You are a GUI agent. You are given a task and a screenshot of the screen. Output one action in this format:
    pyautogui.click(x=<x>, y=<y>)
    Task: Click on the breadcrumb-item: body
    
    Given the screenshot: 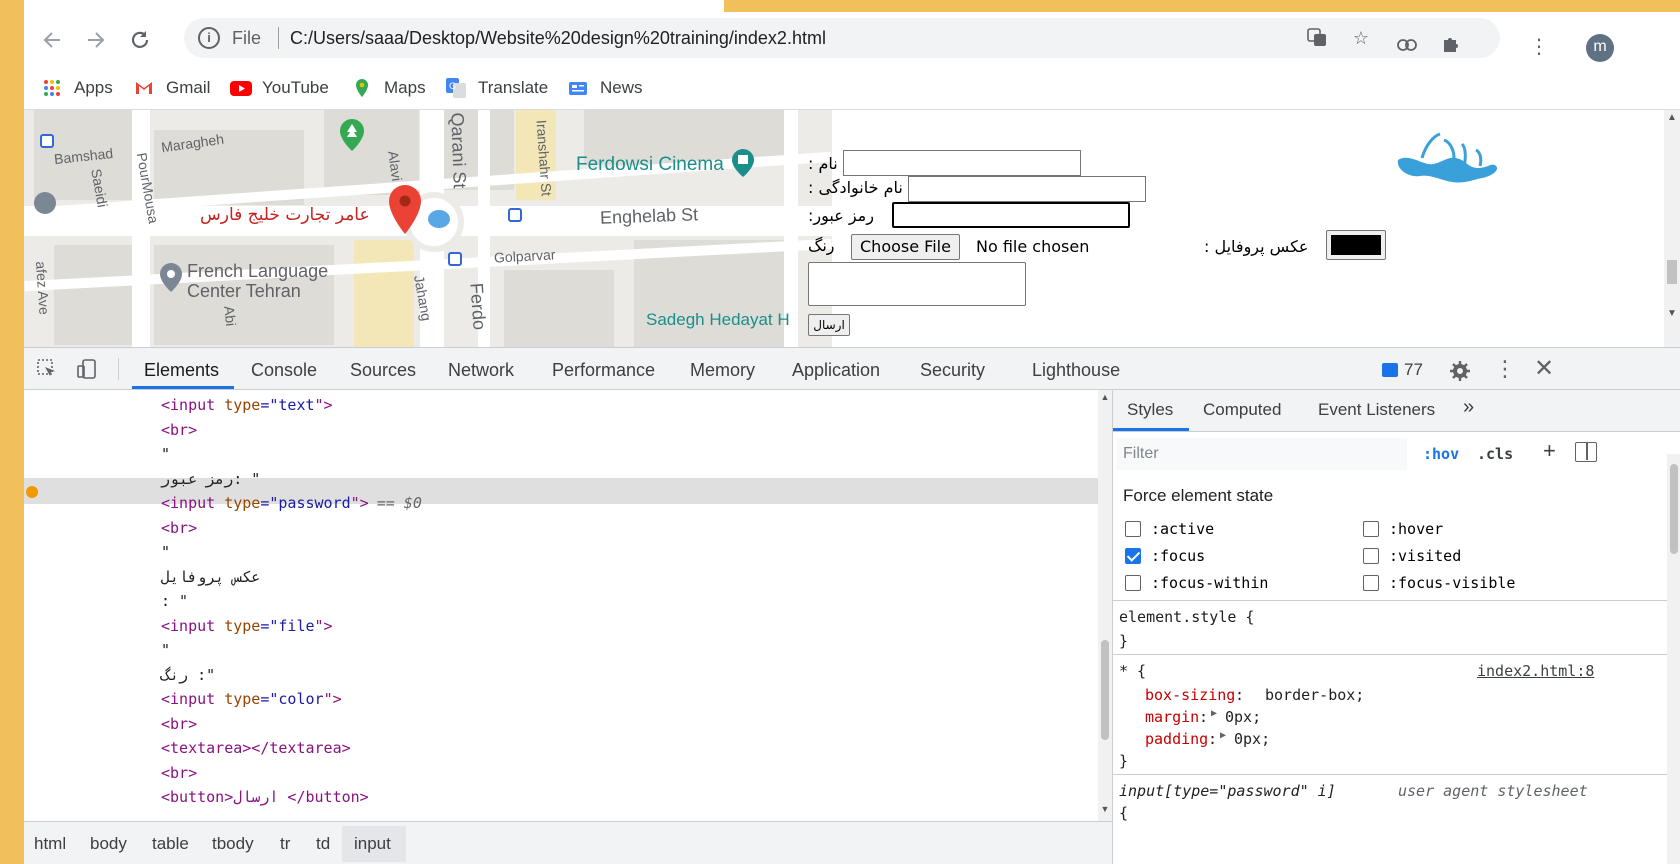 What is the action you would take?
    pyautogui.click(x=108, y=844)
    